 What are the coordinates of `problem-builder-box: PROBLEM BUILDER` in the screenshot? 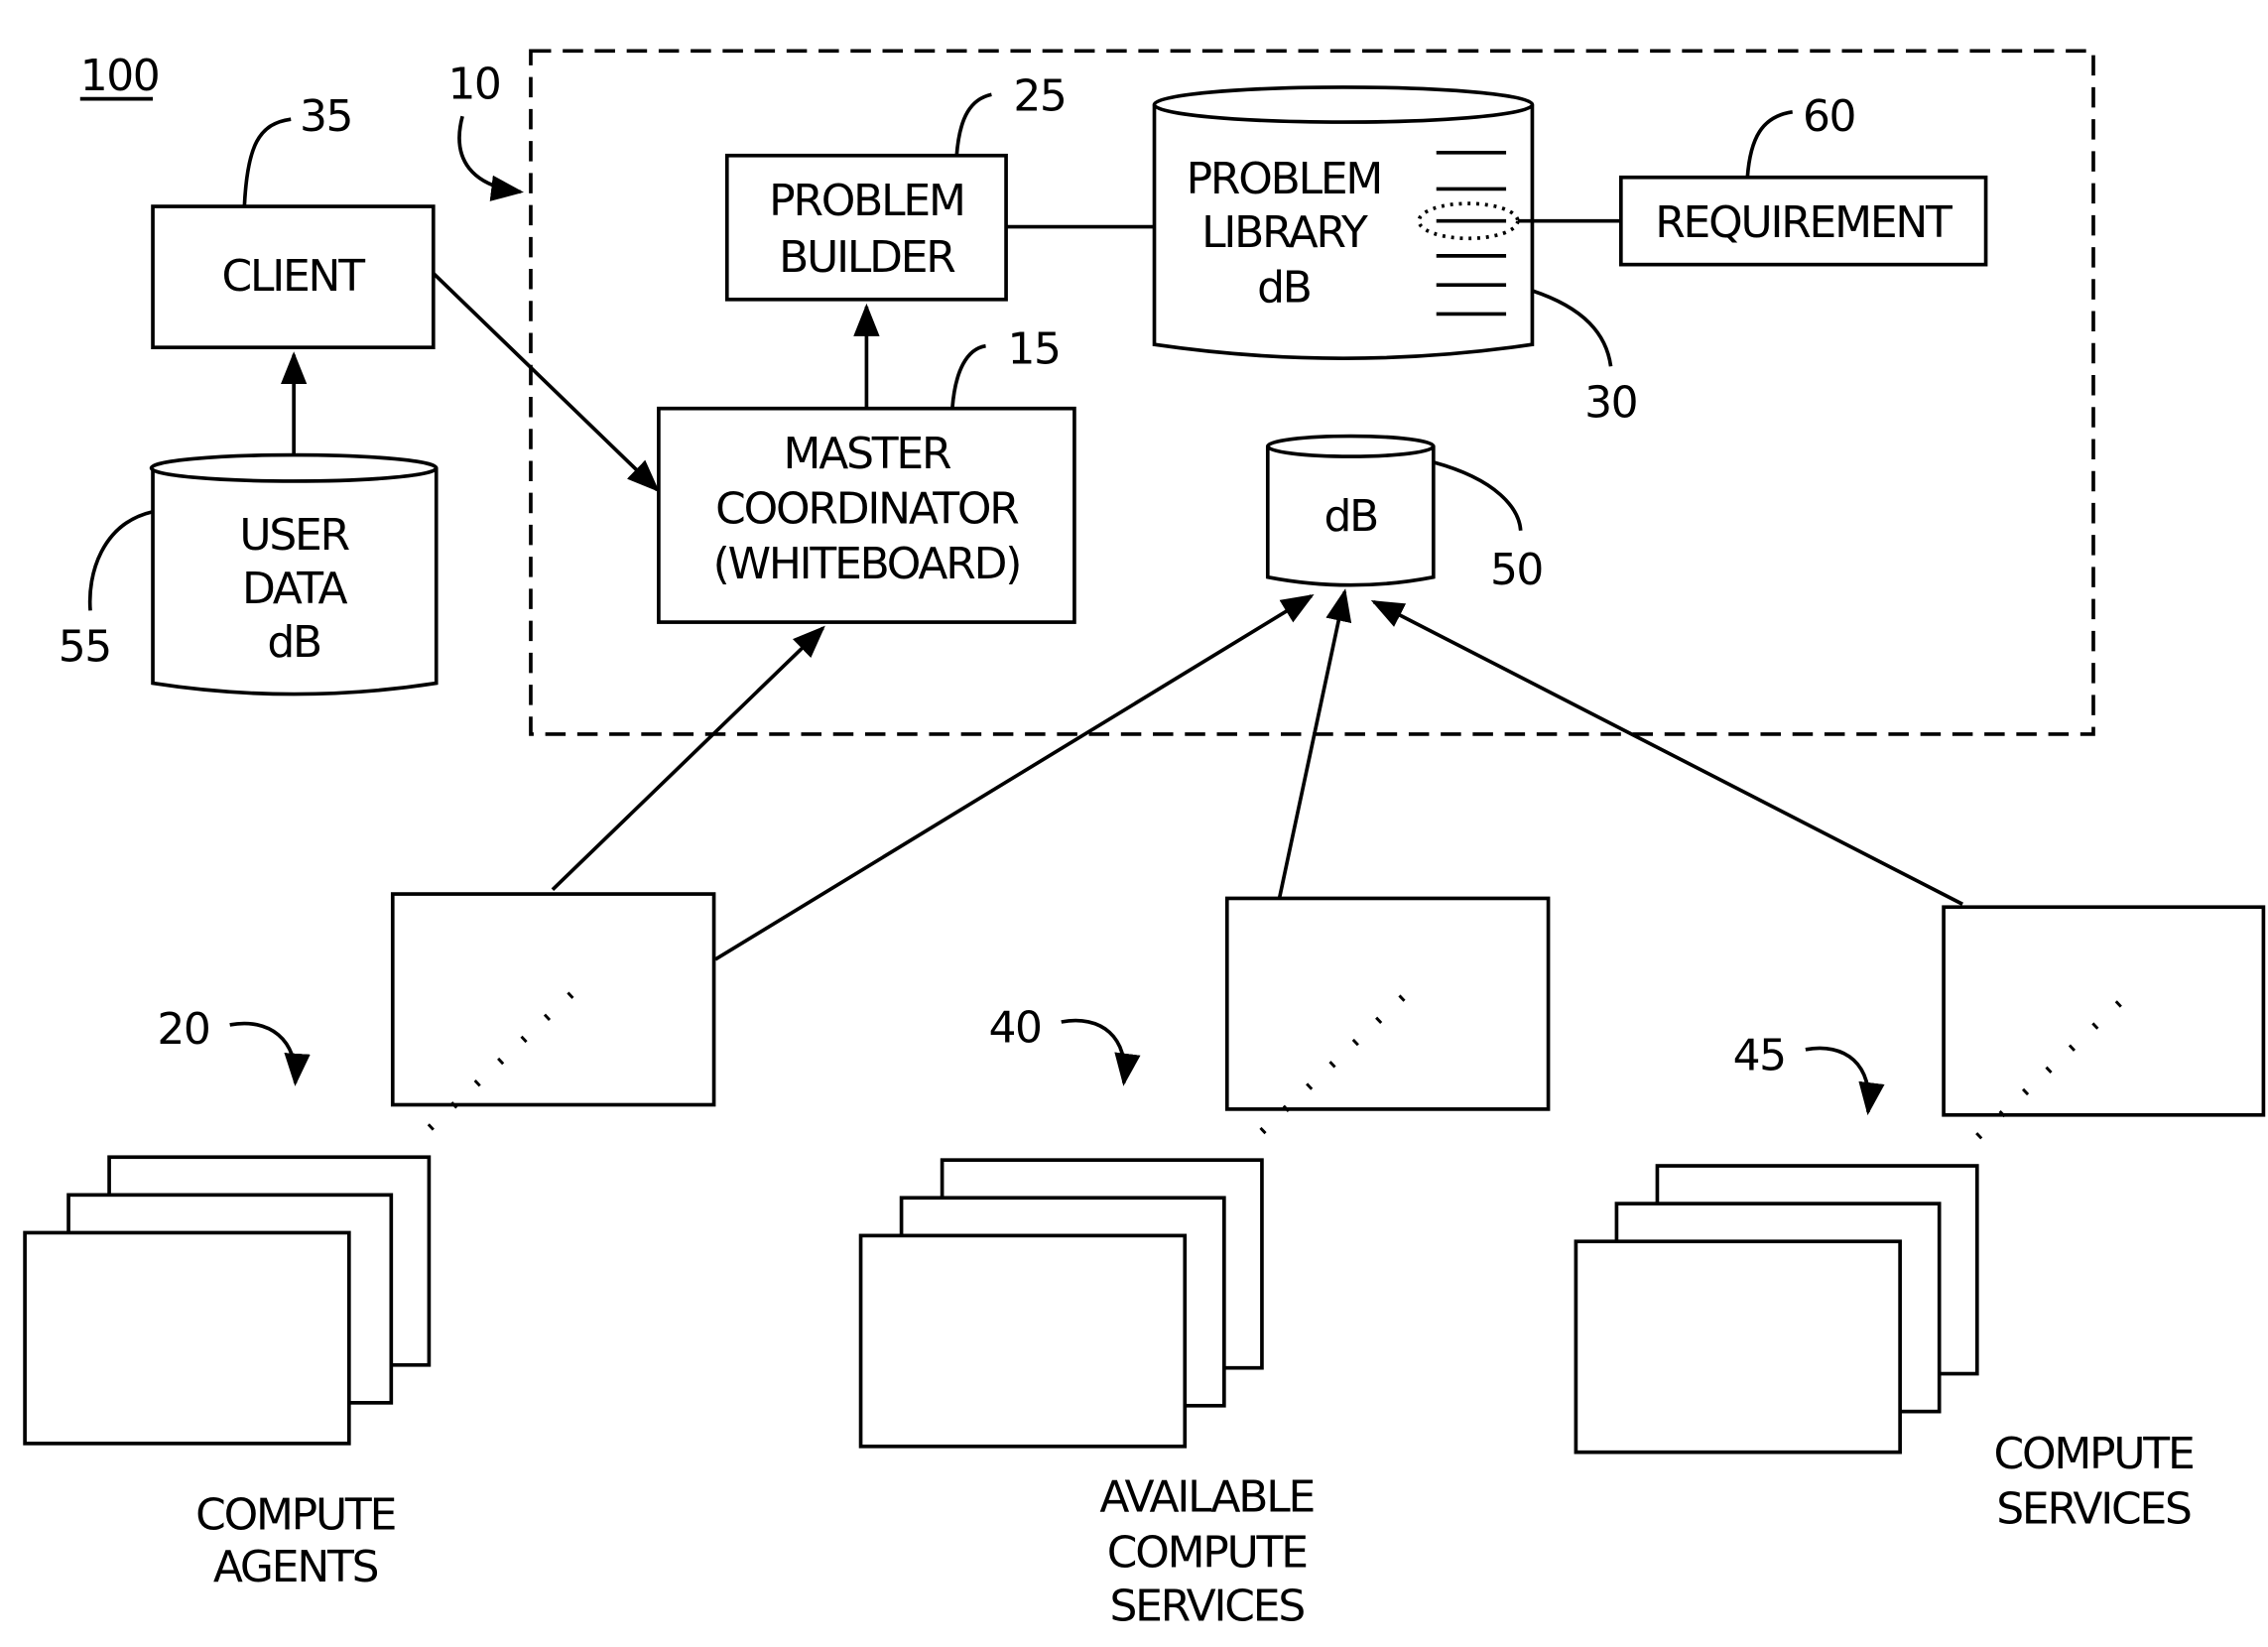 It's located at (866, 227).